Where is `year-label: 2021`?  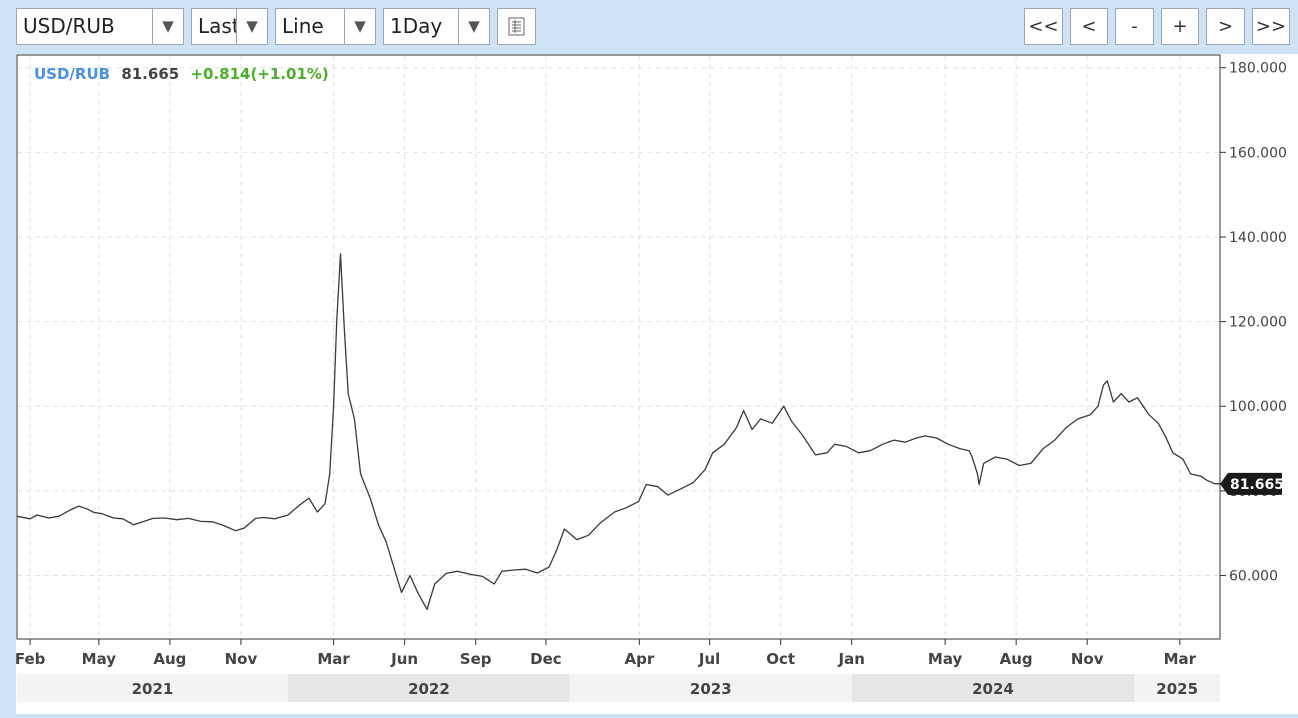 year-label: 2021 is located at coordinates (153, 689).